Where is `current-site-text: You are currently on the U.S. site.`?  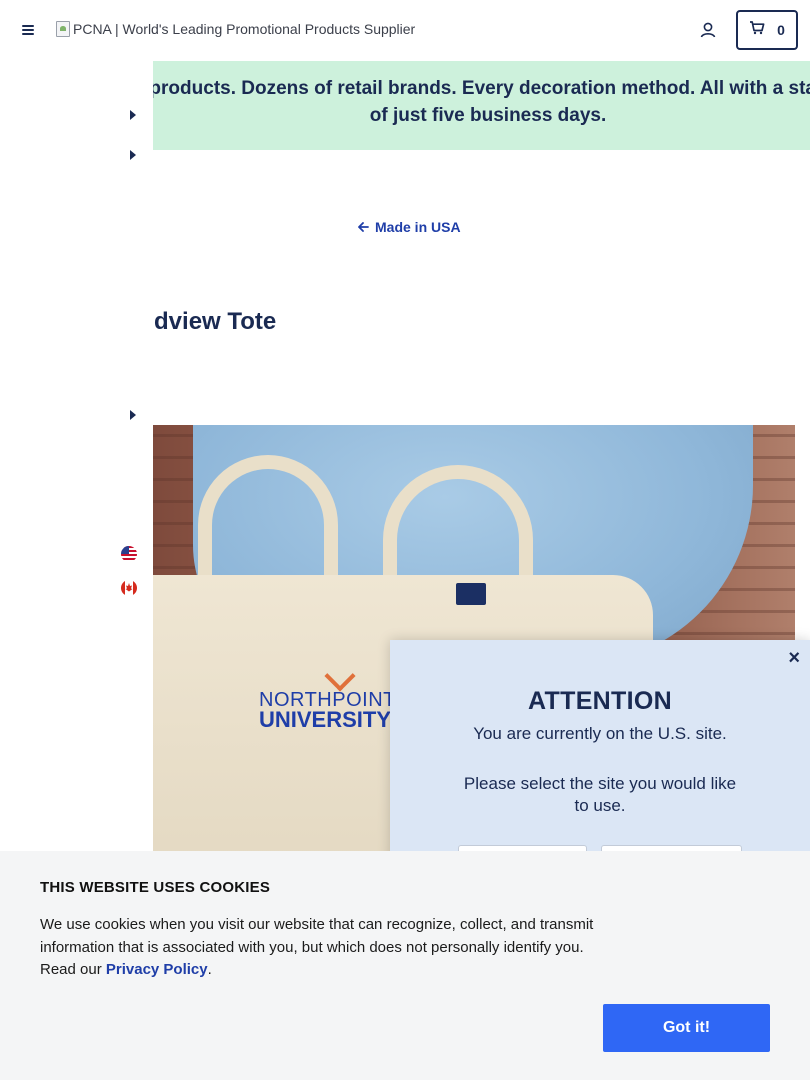 current-site-text: You are currently on the U.S. site. is located at coordinates (600, 733).